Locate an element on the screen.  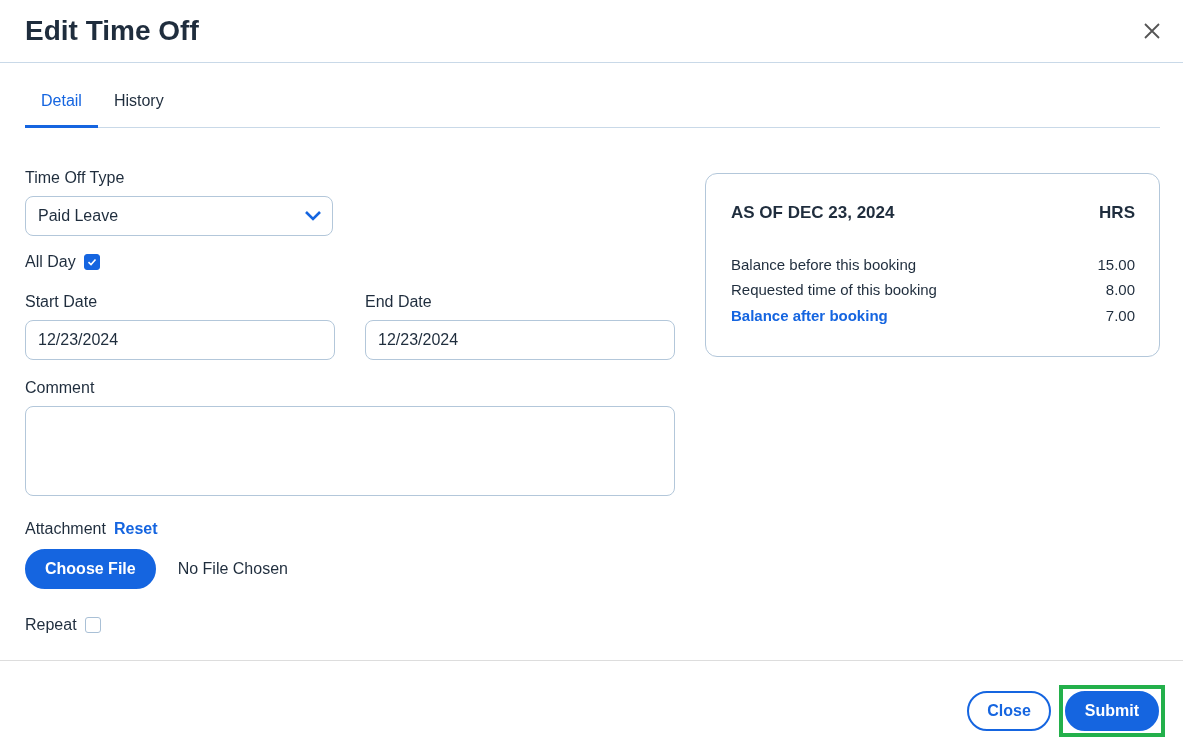
dialog-title: Edit Time Off is located at coordinates (112, 31).